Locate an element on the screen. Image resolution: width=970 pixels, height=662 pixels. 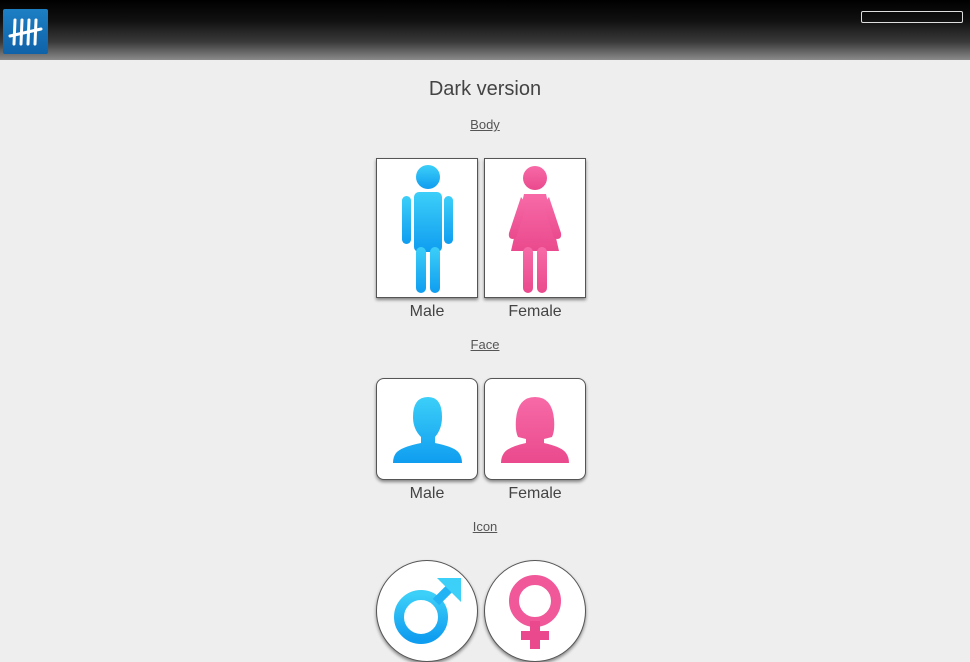
female-body-card is located at coordinates (535, 228).